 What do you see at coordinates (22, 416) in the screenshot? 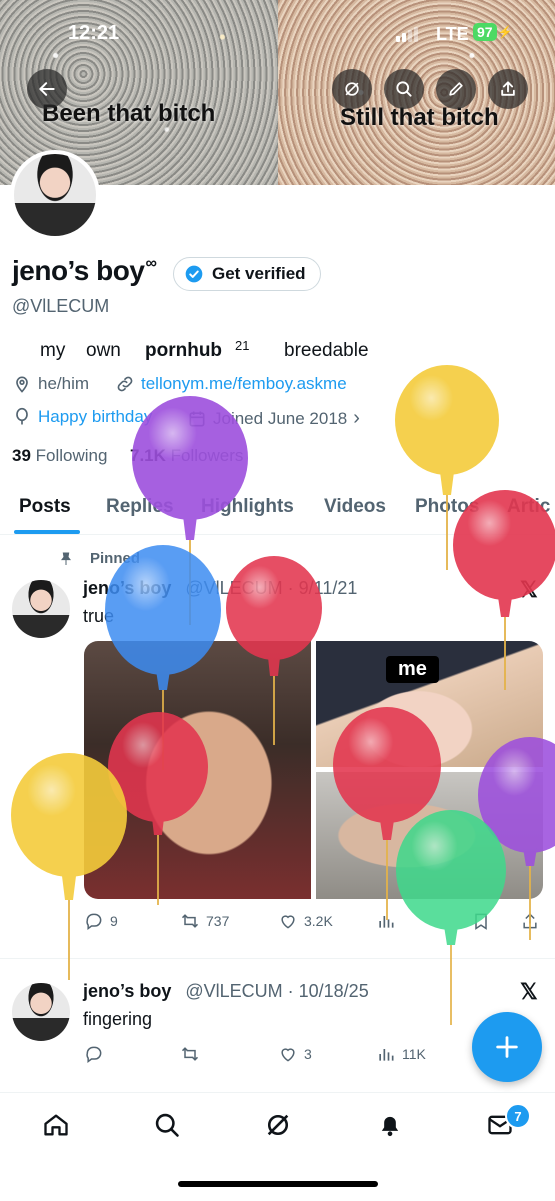
I see `balloon-icon` at bounding box center [22, 416].